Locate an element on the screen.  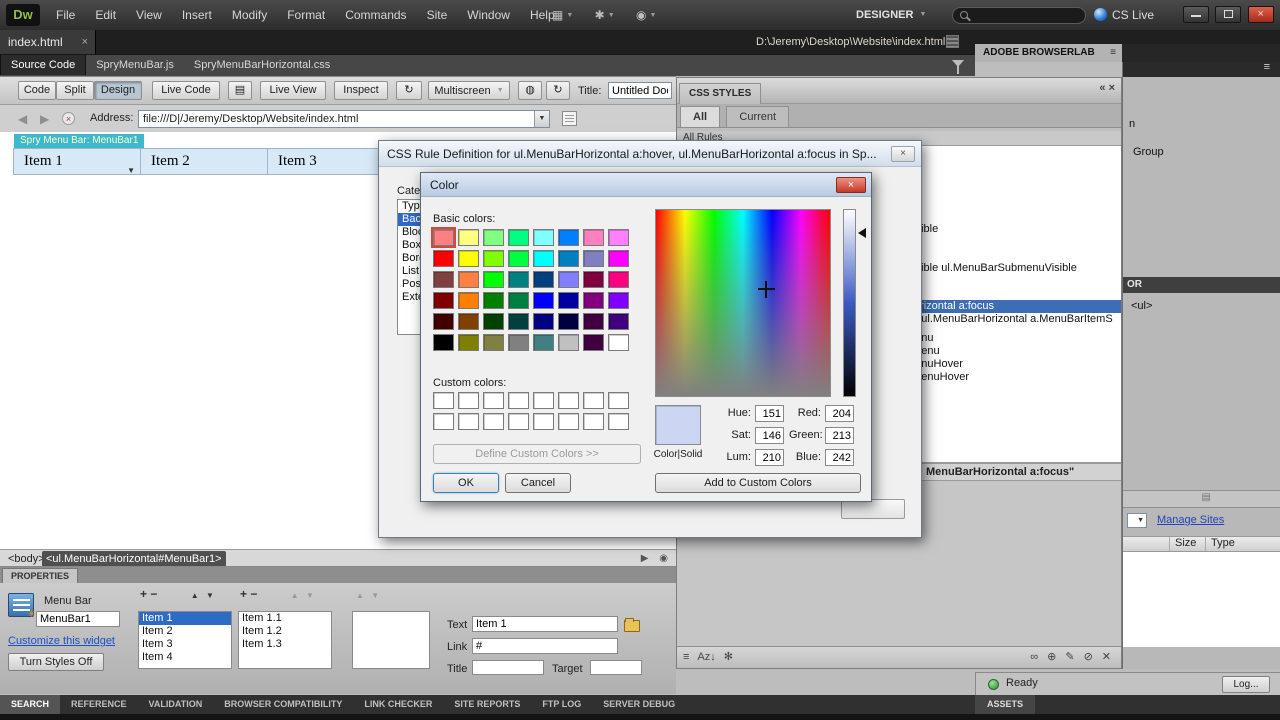
refresh-icon: ↻ is located at coordinates (409, 90).